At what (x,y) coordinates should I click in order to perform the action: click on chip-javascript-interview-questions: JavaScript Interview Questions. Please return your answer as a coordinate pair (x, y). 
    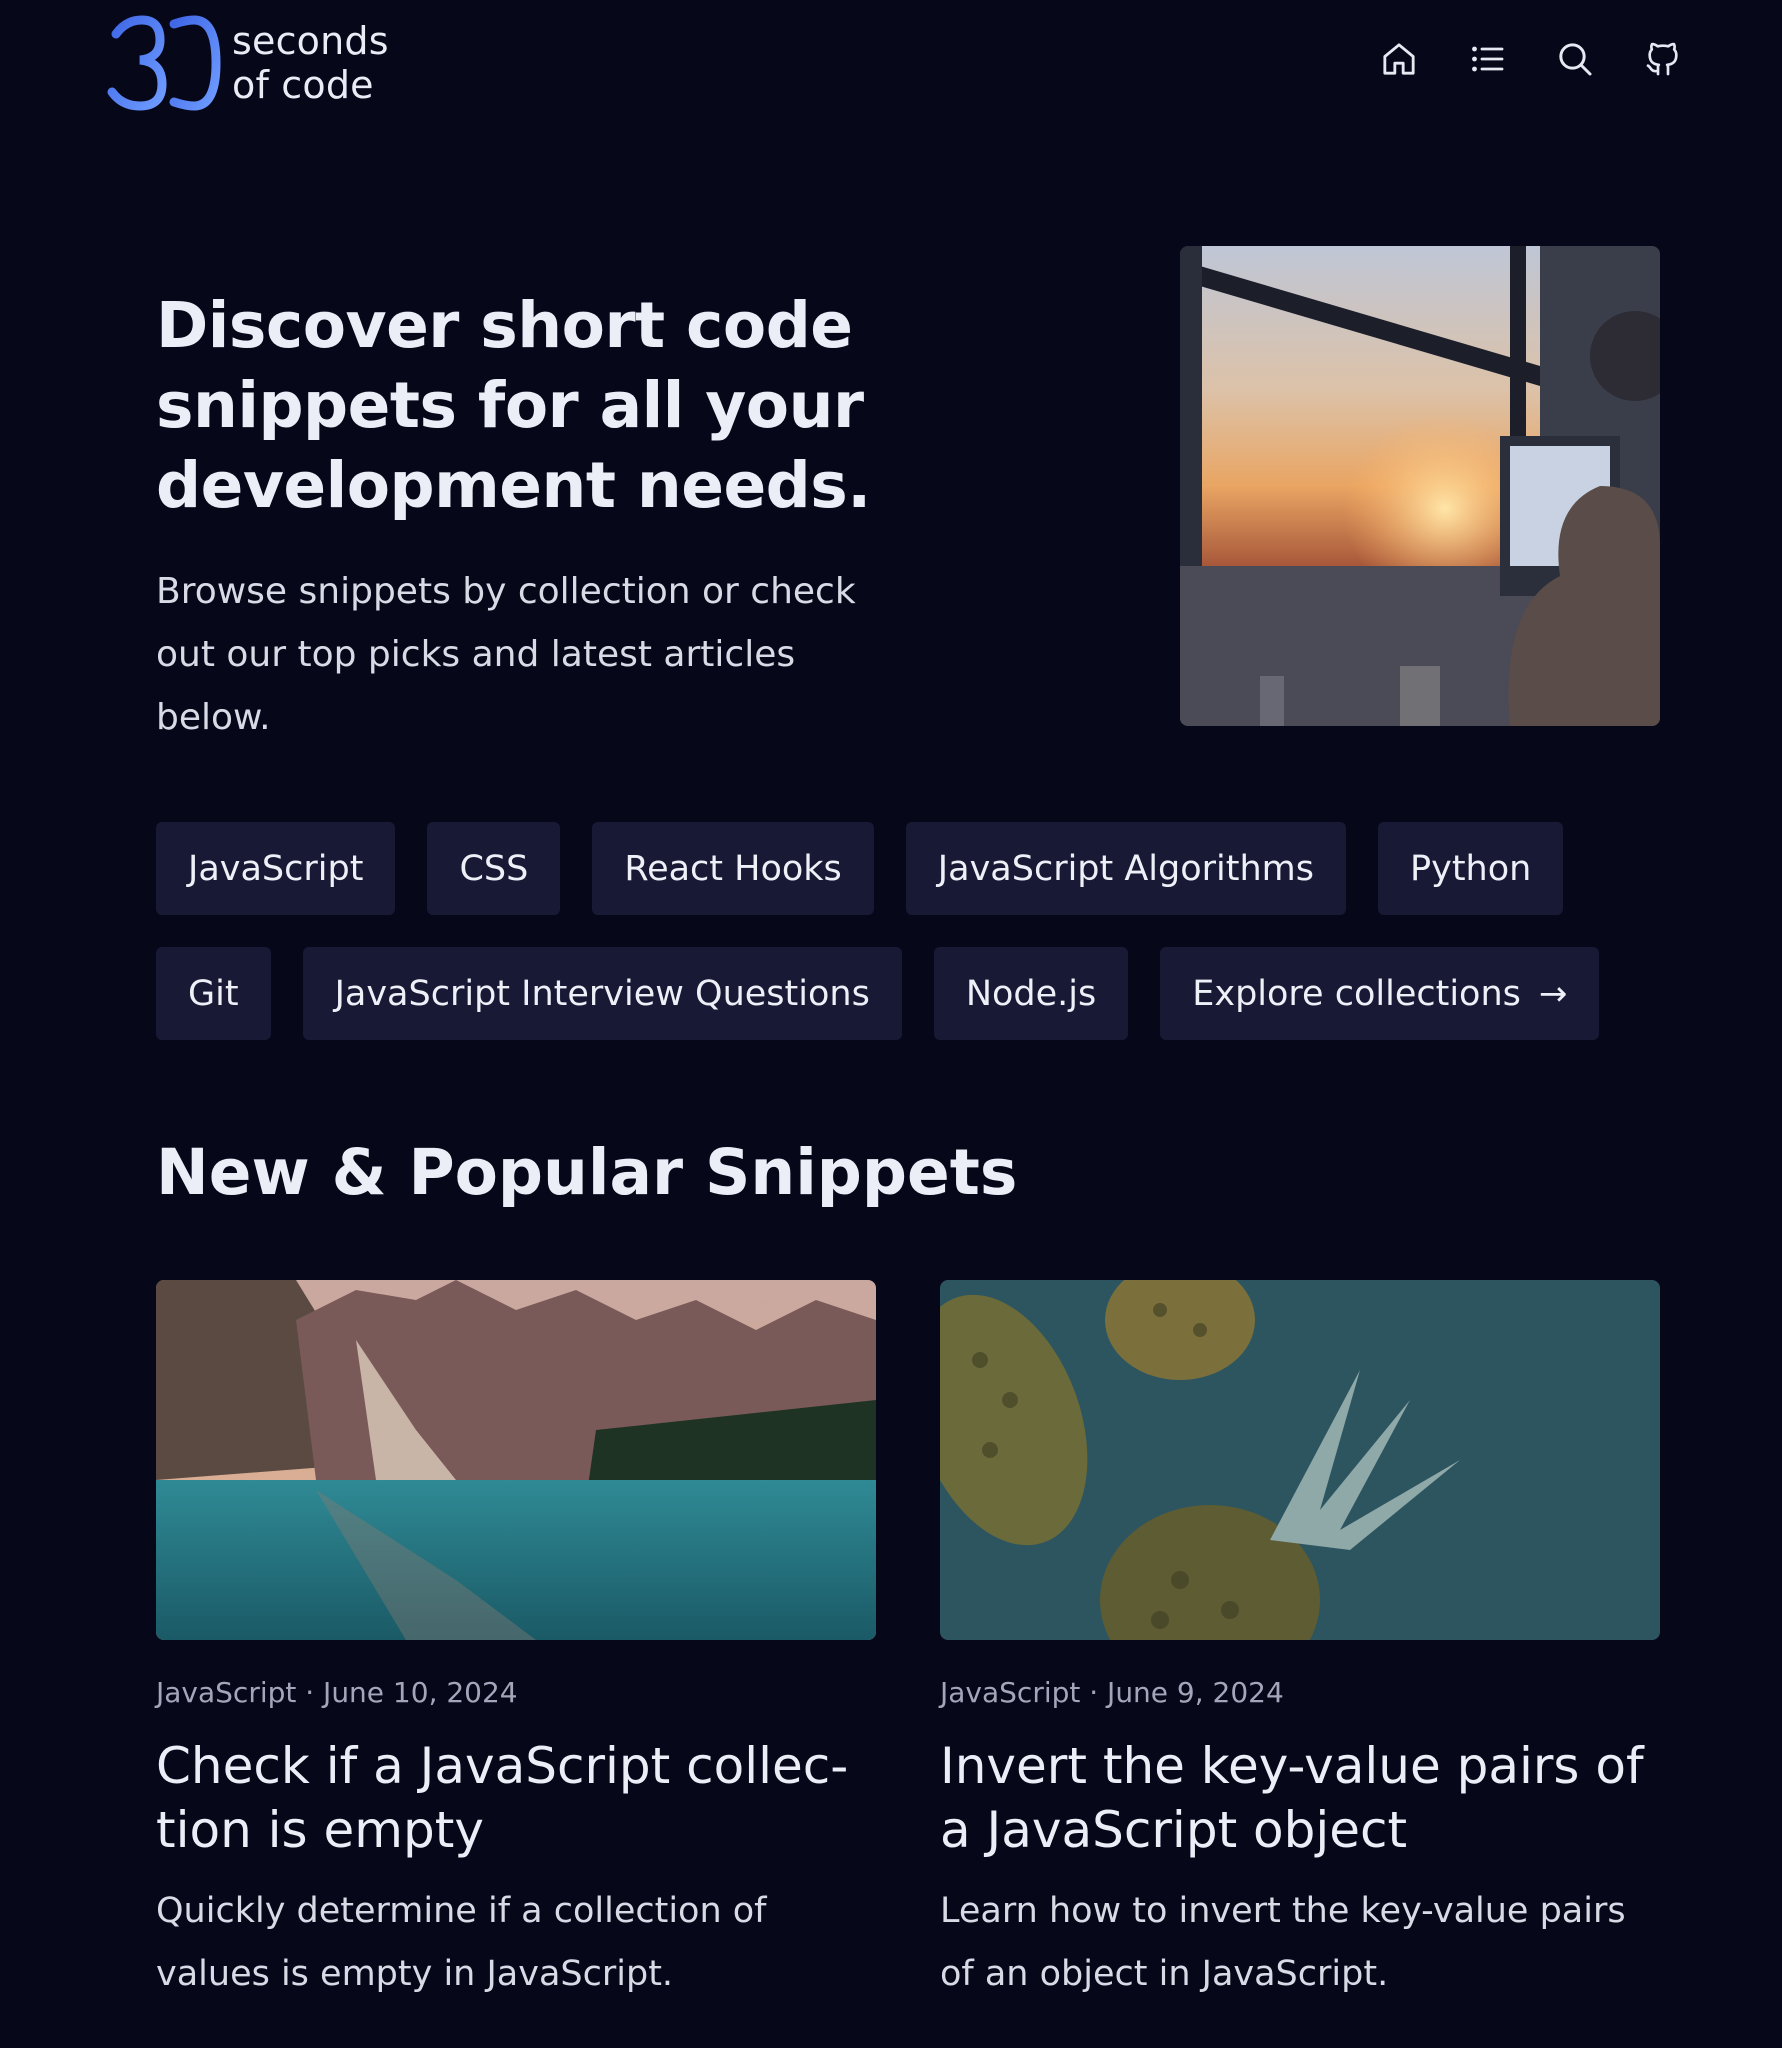
    Looking at the image, I should click on (602, 993).